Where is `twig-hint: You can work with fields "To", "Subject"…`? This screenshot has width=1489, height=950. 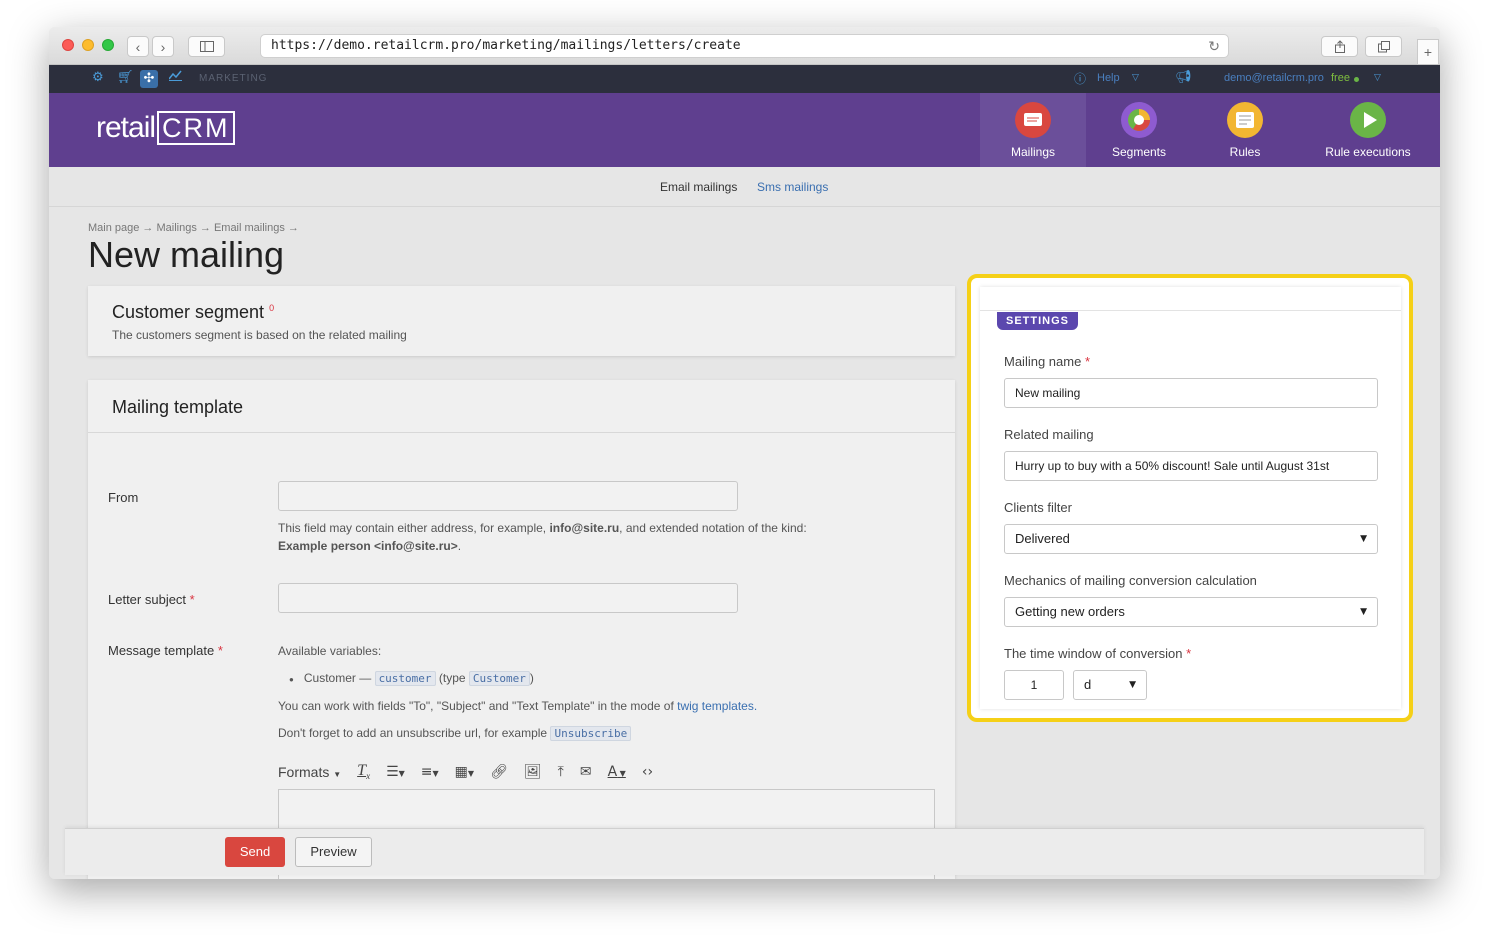 twig-hint: You can work with fields "To", "Subject"… is located at coordinates (517, 706).